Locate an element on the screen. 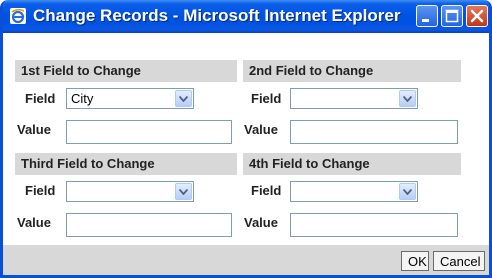 The image size is (492, 278). minimize-icon is located at coordinates (425, 20).